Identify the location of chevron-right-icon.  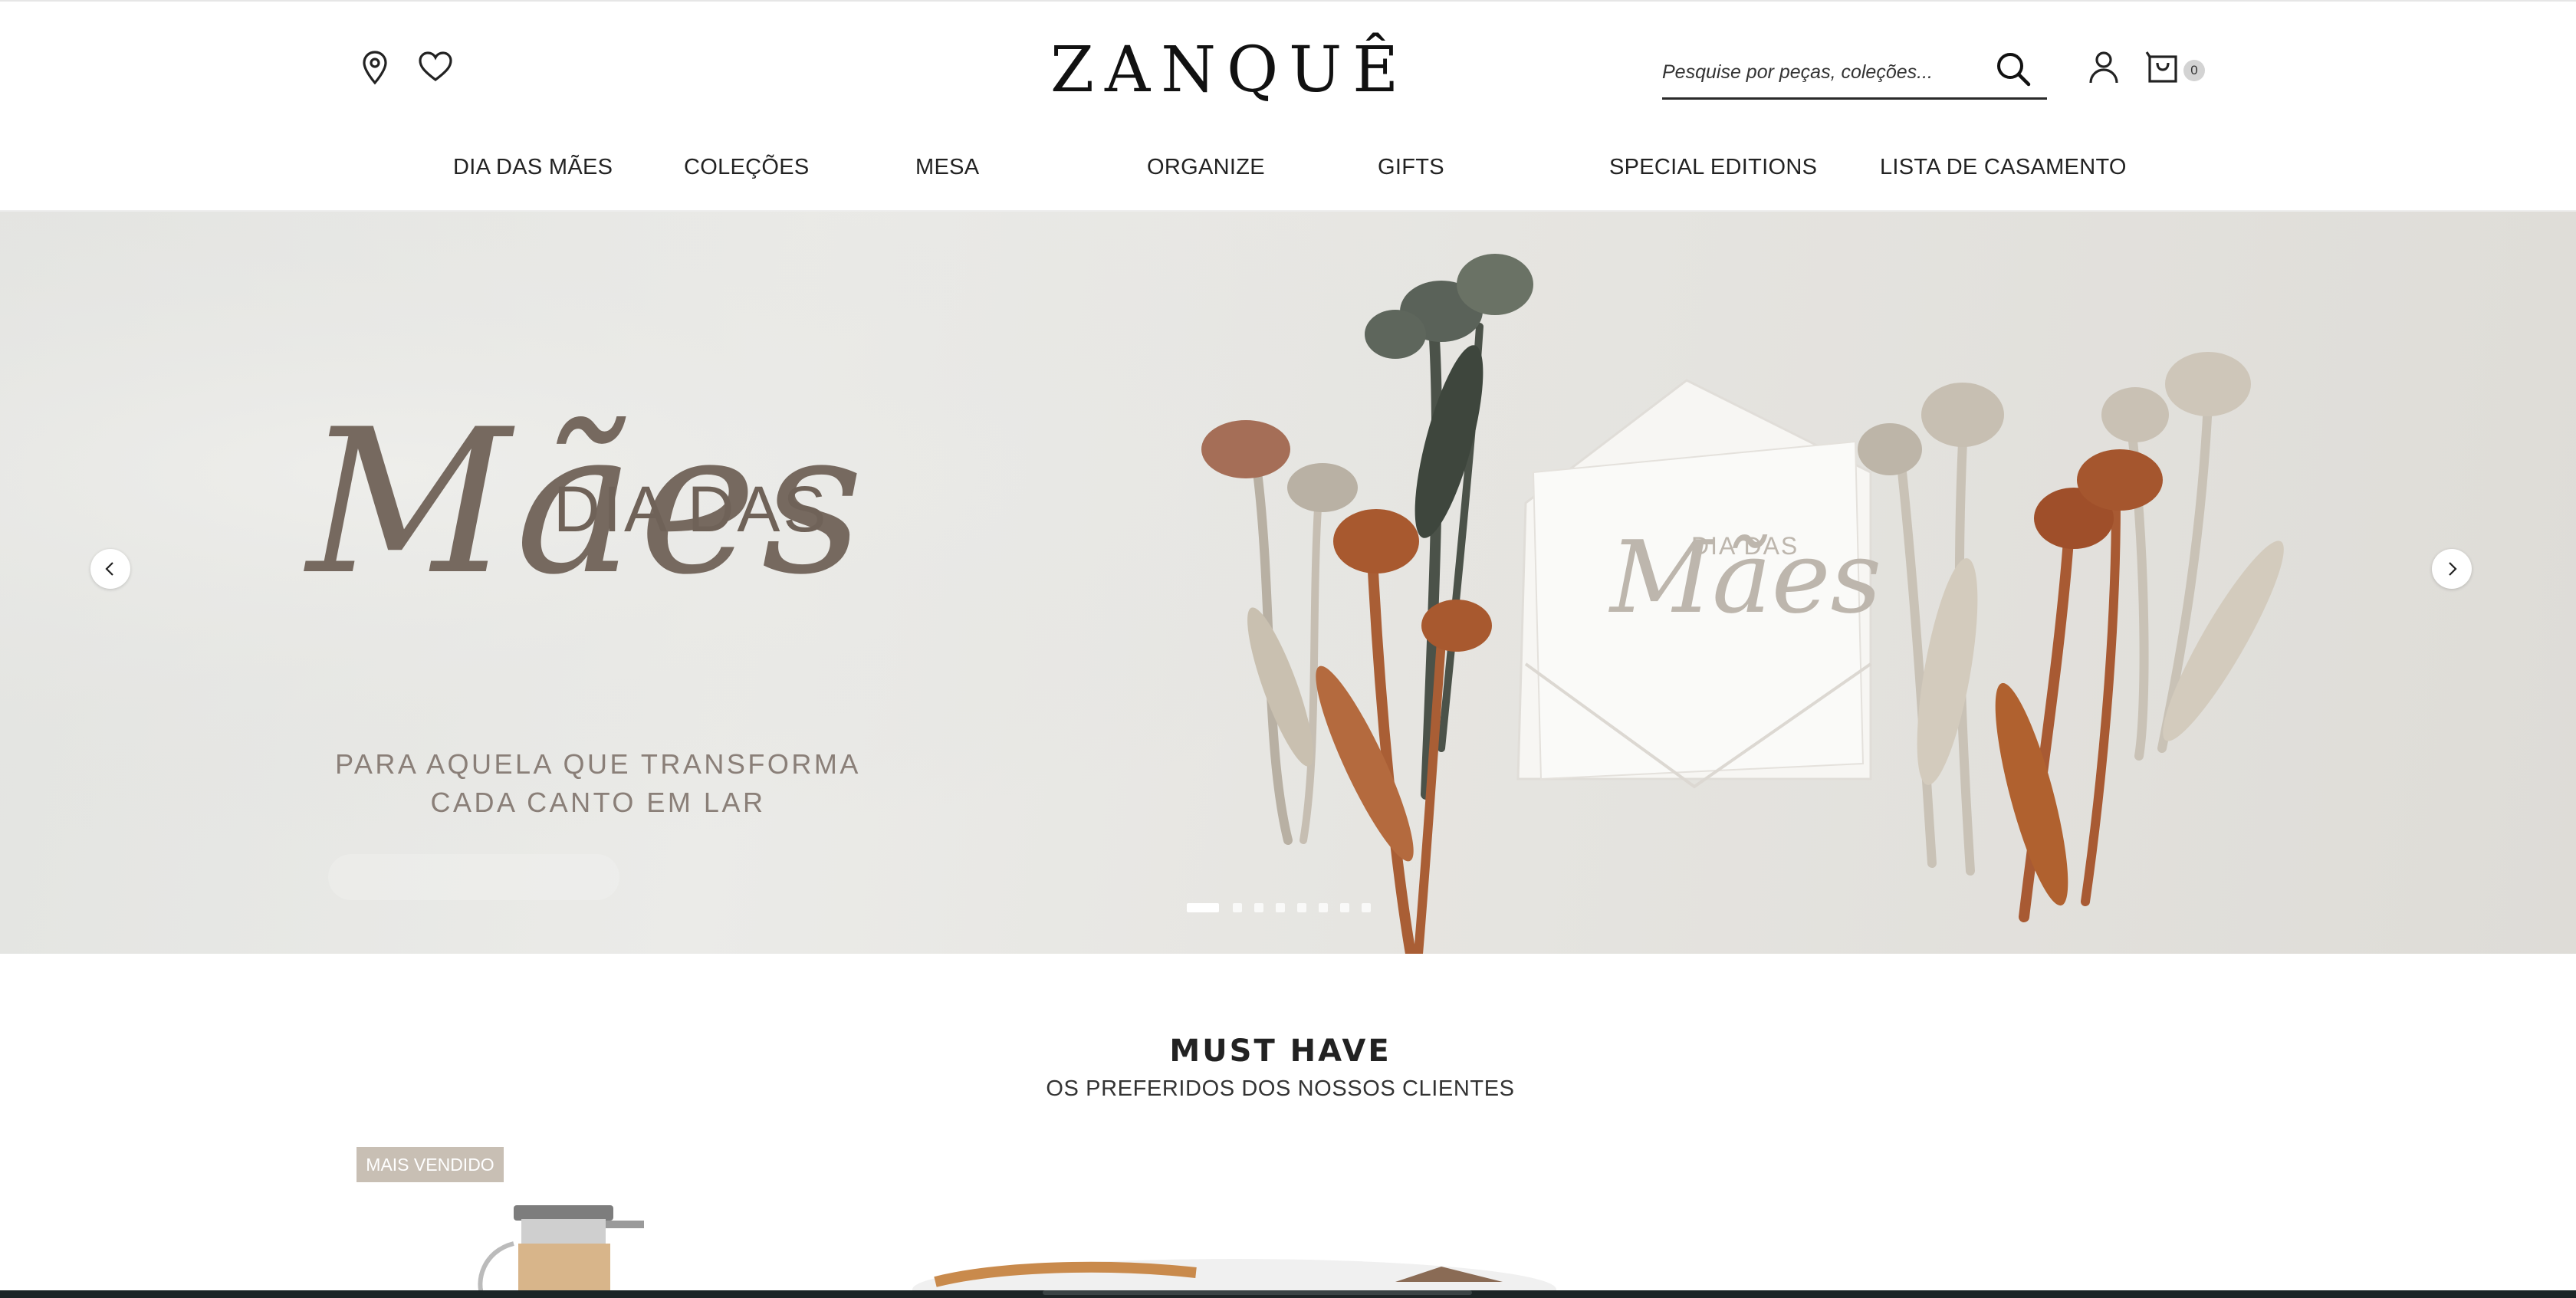
(2453, 569).